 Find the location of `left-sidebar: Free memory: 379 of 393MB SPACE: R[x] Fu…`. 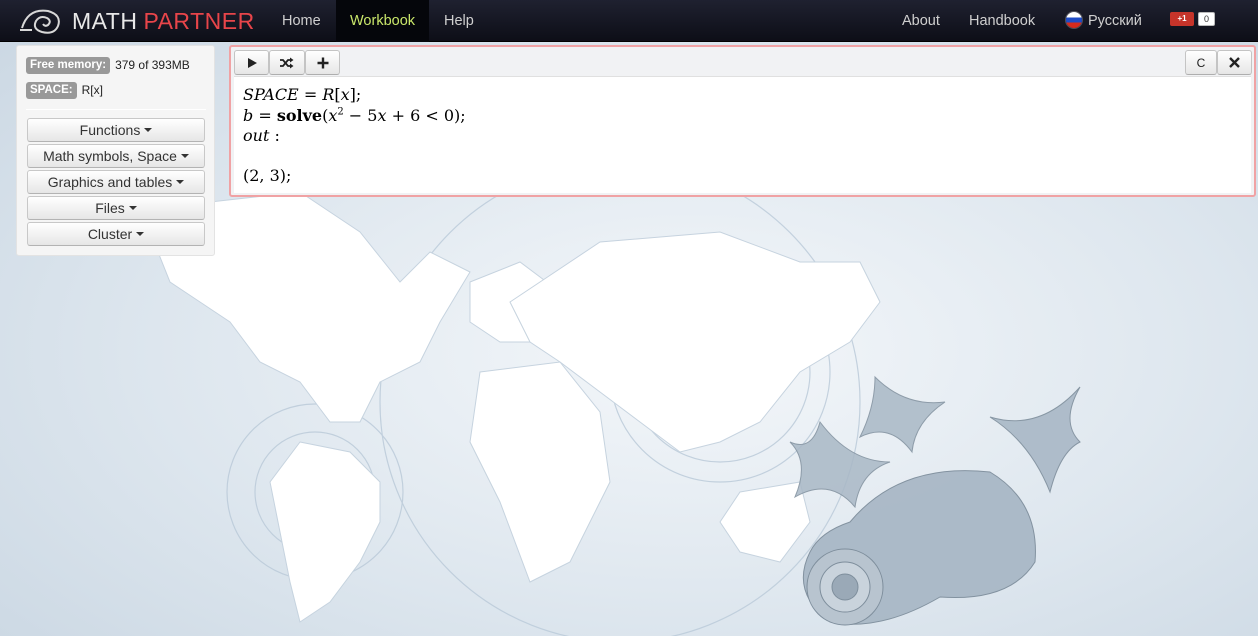

left-sidebar: Free memory: 379 of 393MB SPACE: R[x] Fu… is located at coordinates (115, 150).